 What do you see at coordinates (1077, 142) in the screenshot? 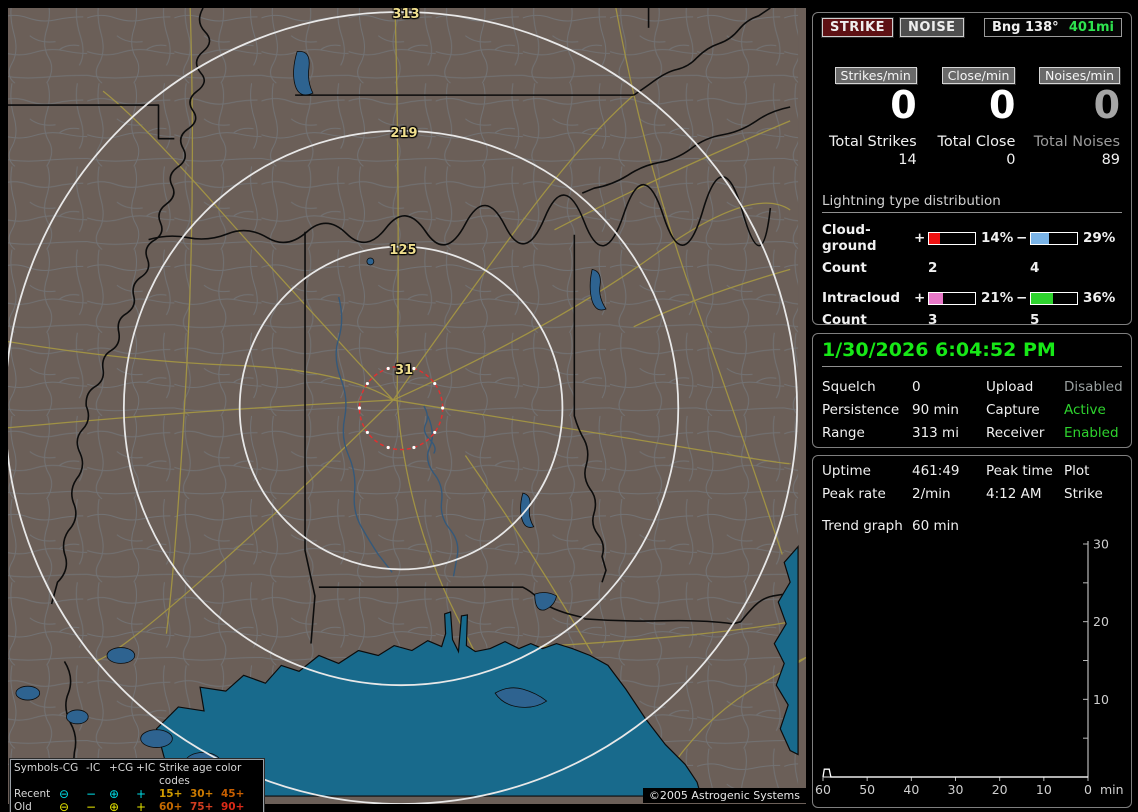
I see `total-noises-label: Total Noises` at bounding box center [1077, 142].